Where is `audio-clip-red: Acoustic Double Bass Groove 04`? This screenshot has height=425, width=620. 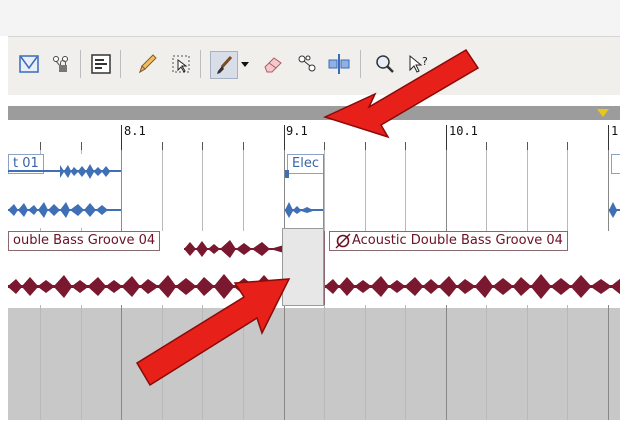
audio-clip-red: Acoustic Double Bass Groove 04 is located at coordinates (472, 268).